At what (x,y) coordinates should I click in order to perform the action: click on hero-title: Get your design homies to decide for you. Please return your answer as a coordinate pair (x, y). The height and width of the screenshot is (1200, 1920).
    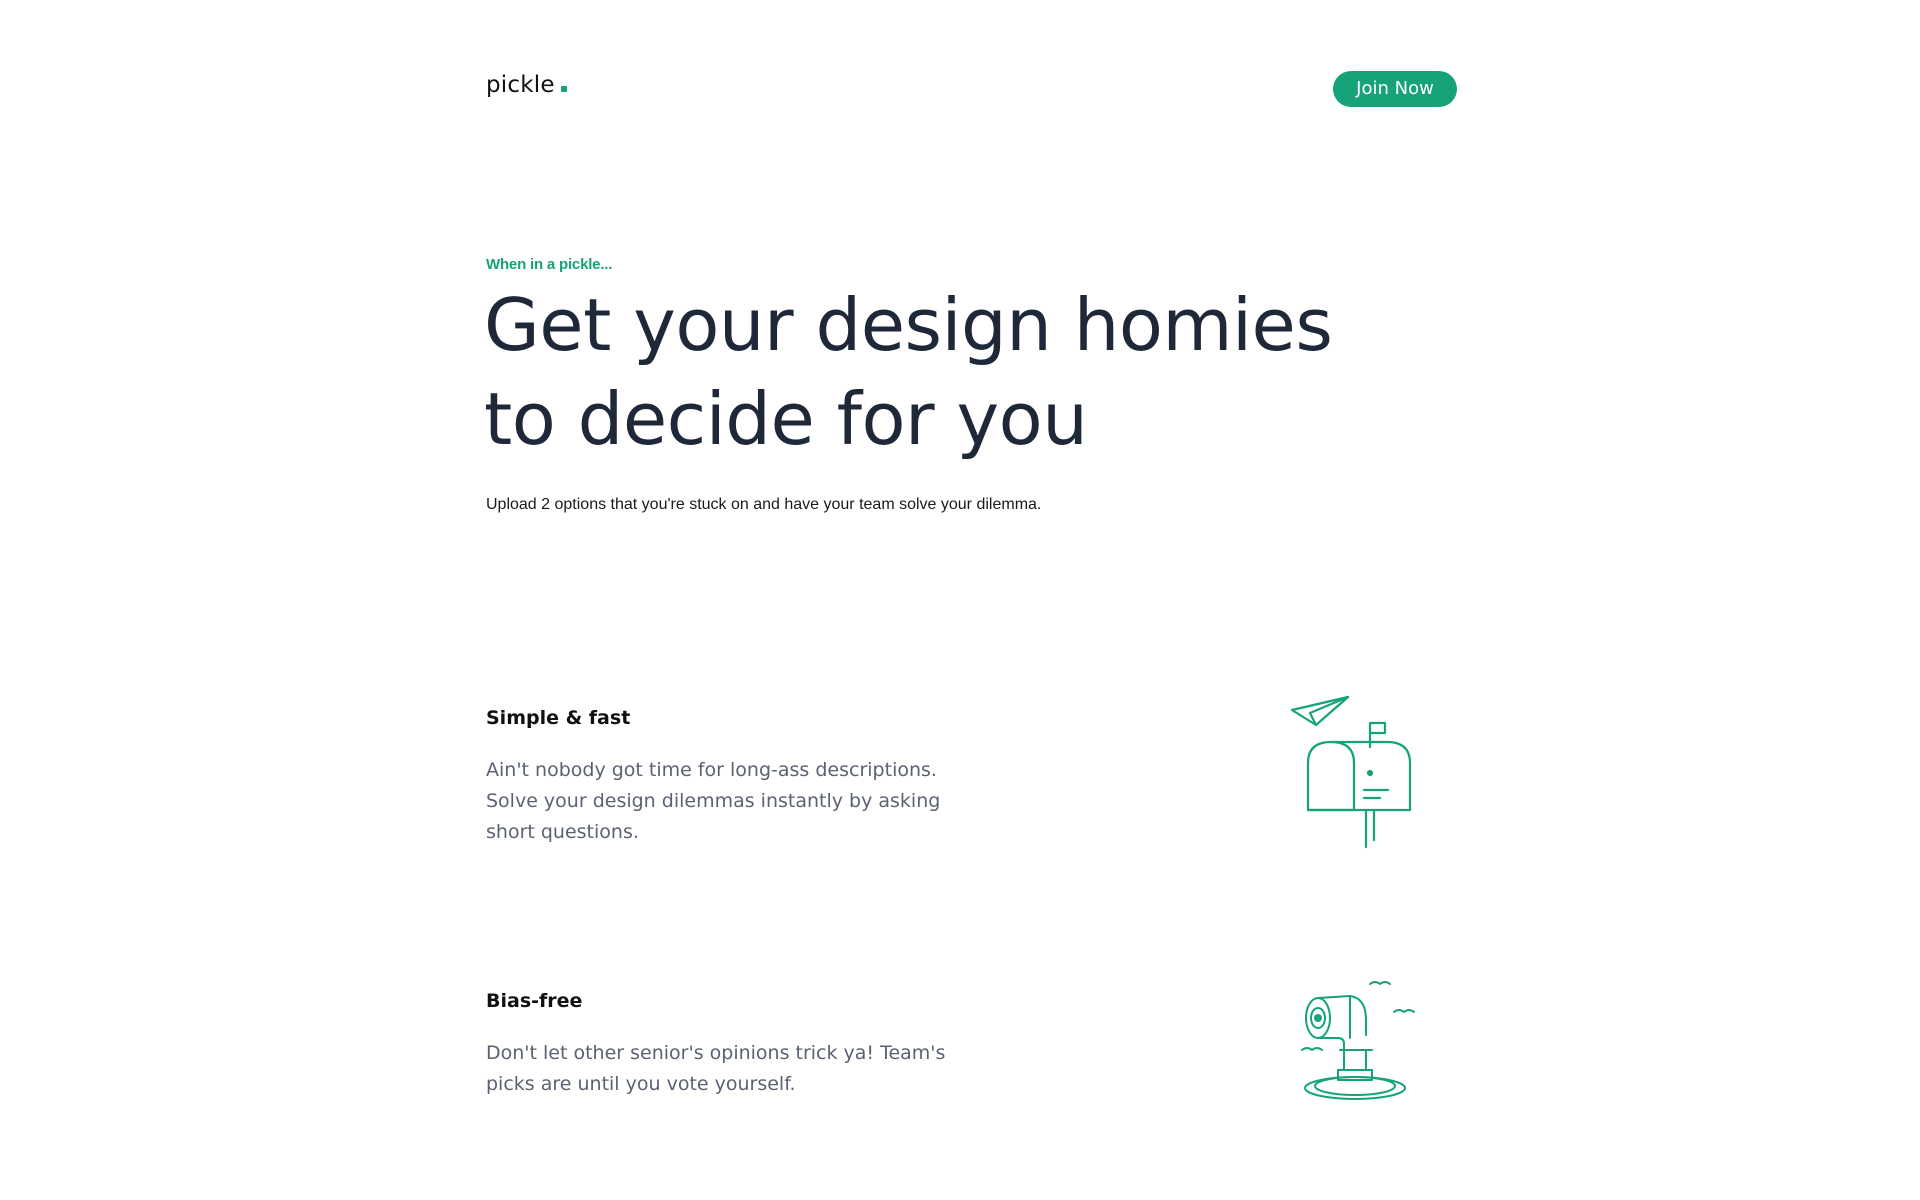
    Looking at the image, I should click on (934, 372).